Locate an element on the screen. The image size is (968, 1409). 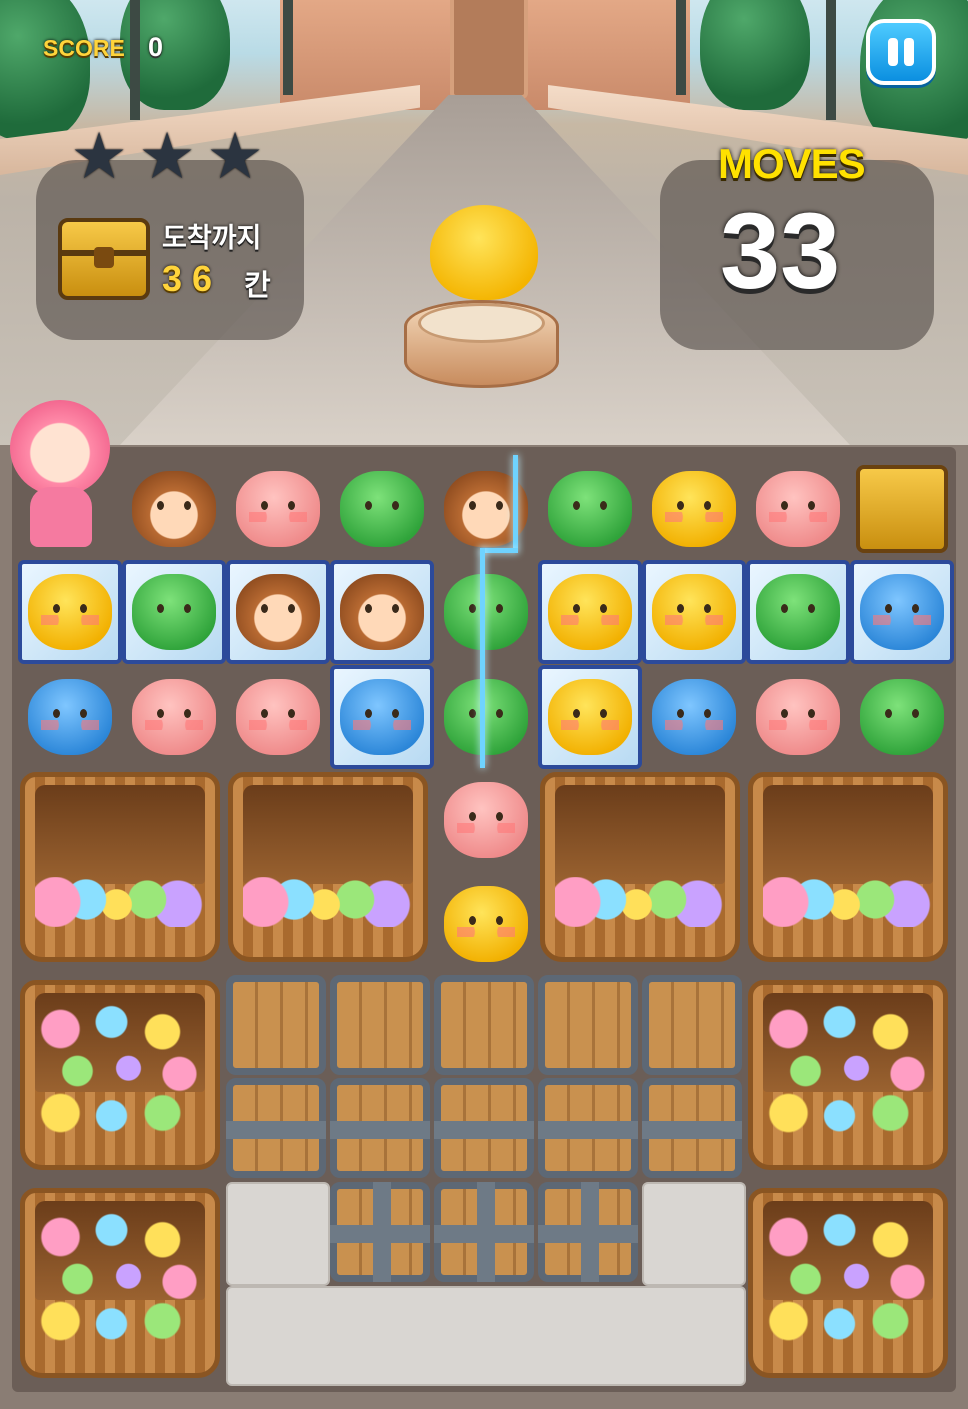
goal-distance-unit: 칸 is located at coordinates (257, 285).